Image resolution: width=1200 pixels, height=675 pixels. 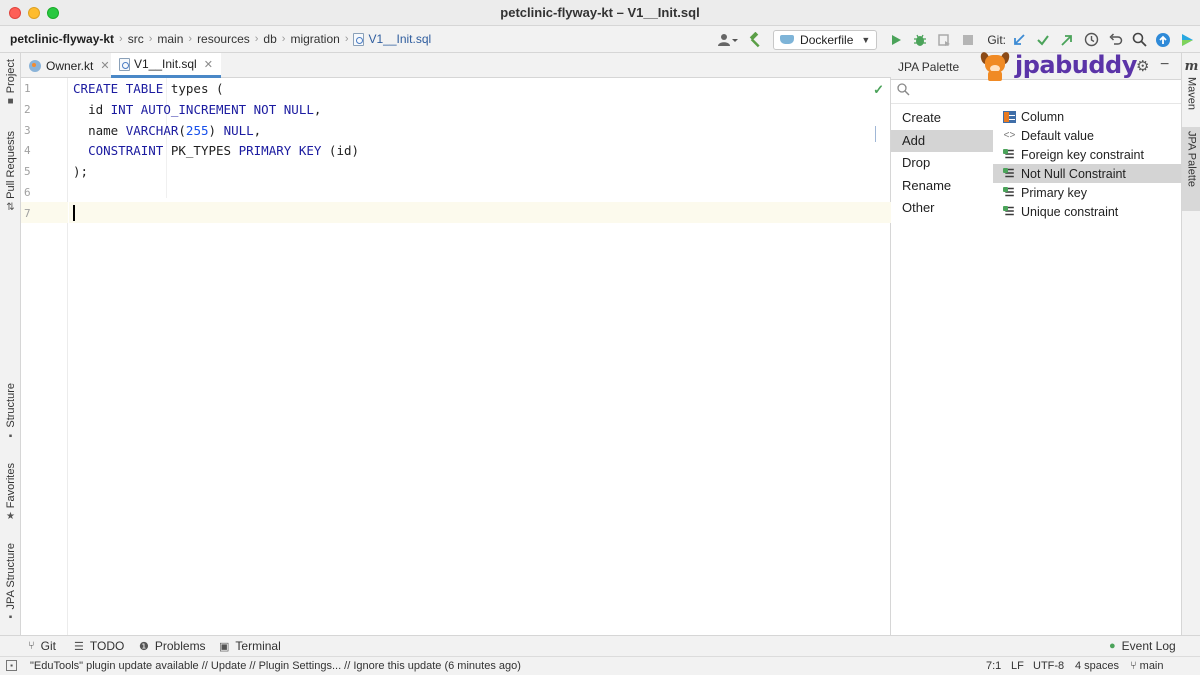 I want to click on run-configuration-select: Dockerfile ▼, so click(x=825, y=39).